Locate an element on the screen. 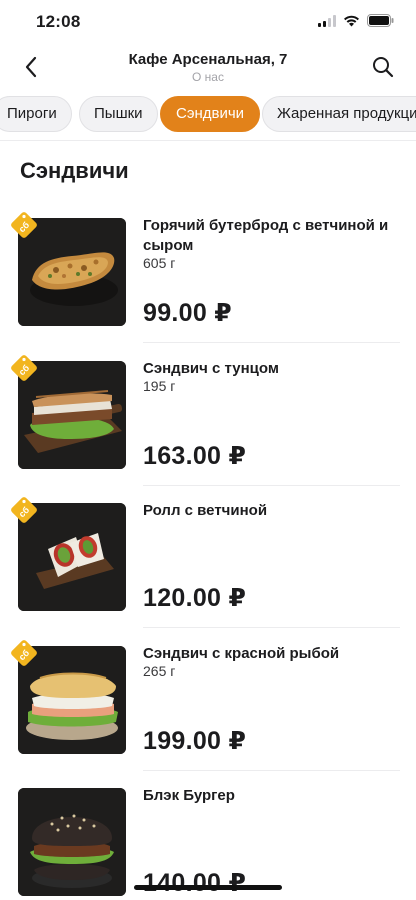  search-button is located at coordinates (383, 67).